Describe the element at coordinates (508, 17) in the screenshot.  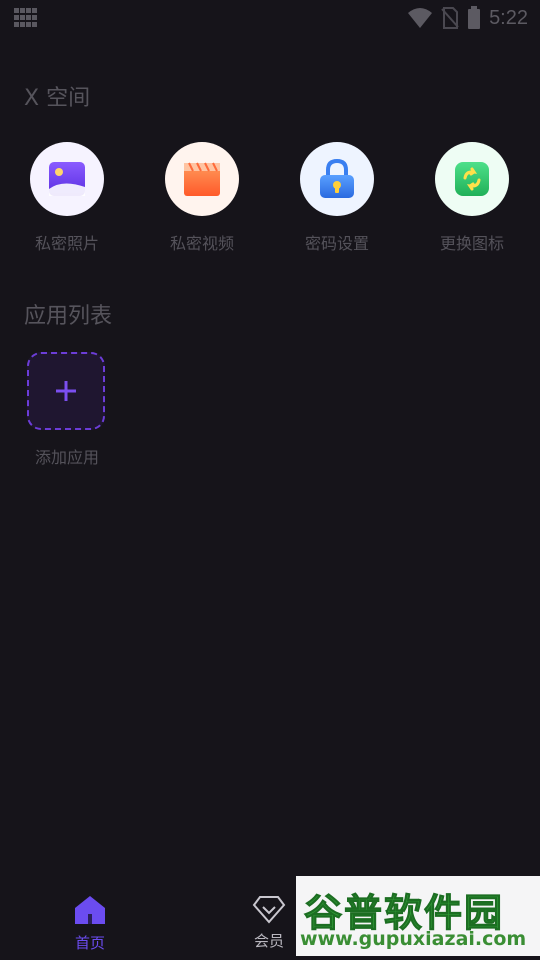
I see `status-time: 5:22` at that location.